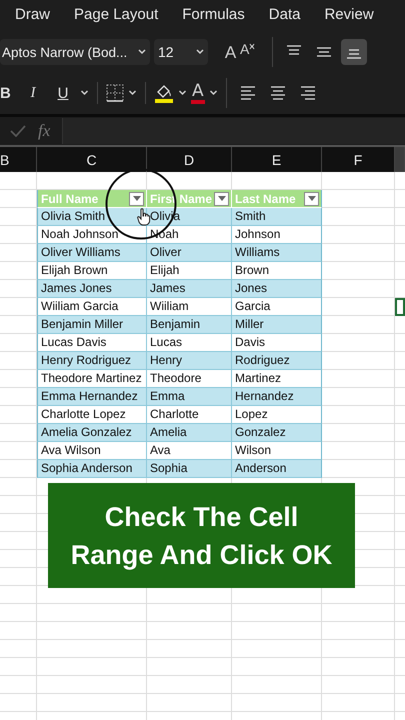 Image resolution: width=405 pixels, height=720 pixels. Describe the element at coordinates (277, 415) in the screenshot. I see `table-cell: Lopez` at that location.